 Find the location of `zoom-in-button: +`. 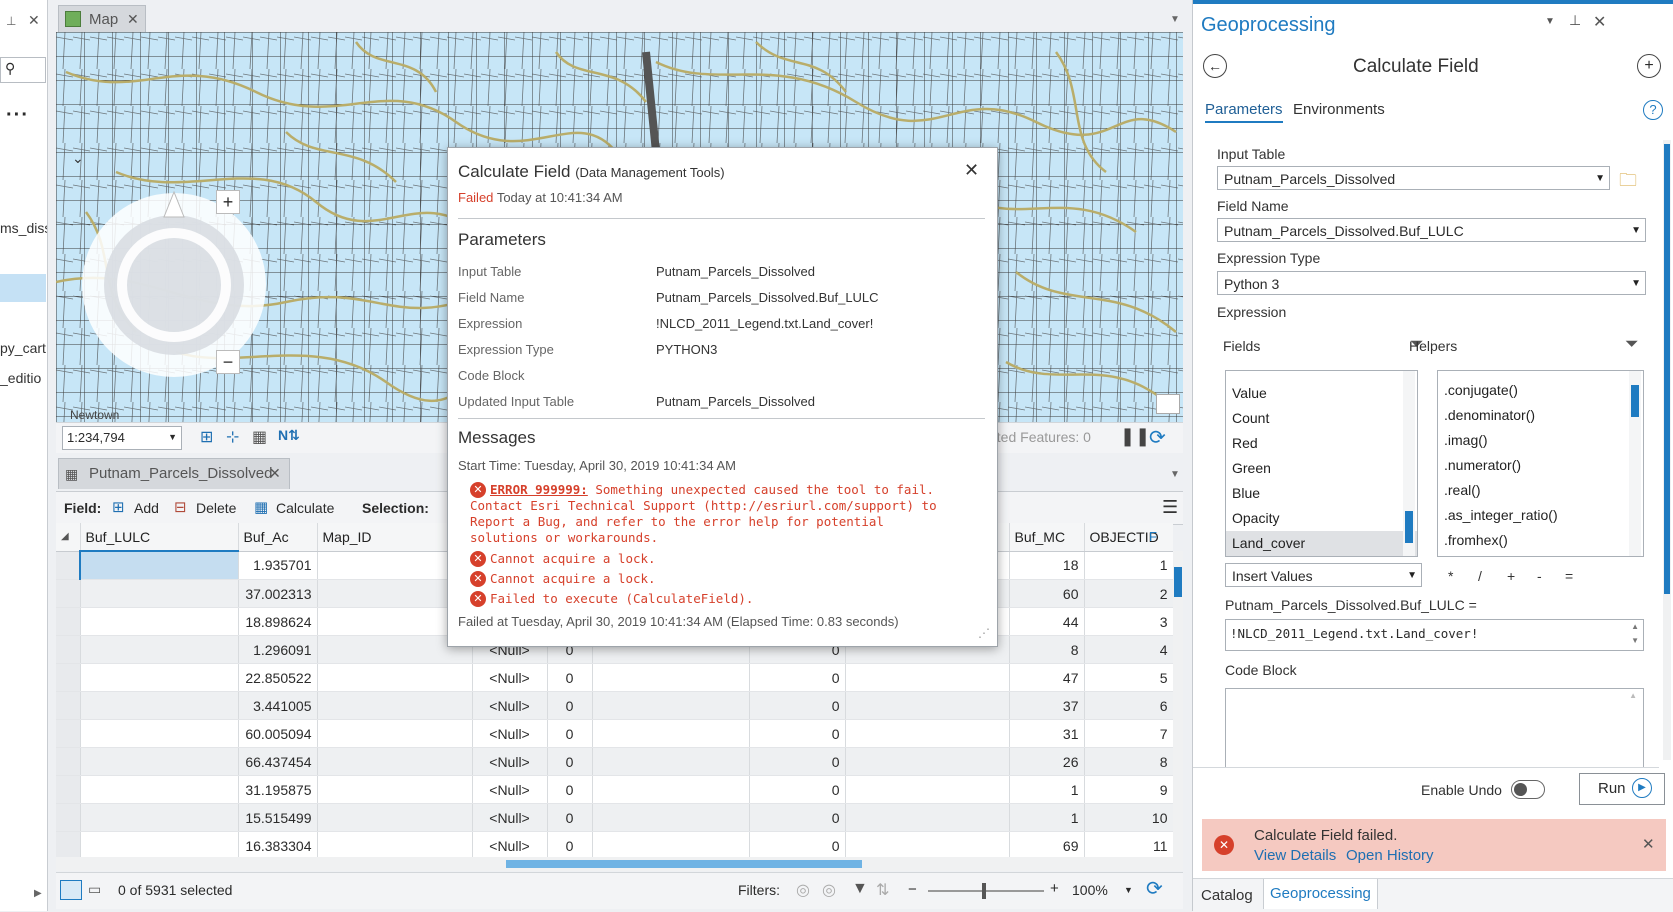

zoom-in-button: + is located at coordinates (1054, 888).